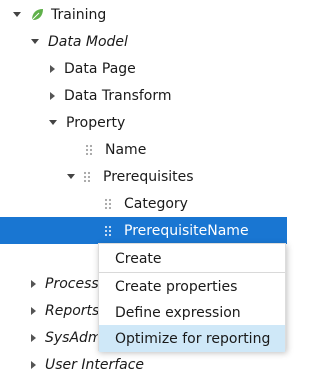  Describe the element at coordinates (138, 258) in the screenshot. I see `menu-item-label: Create` at that location.